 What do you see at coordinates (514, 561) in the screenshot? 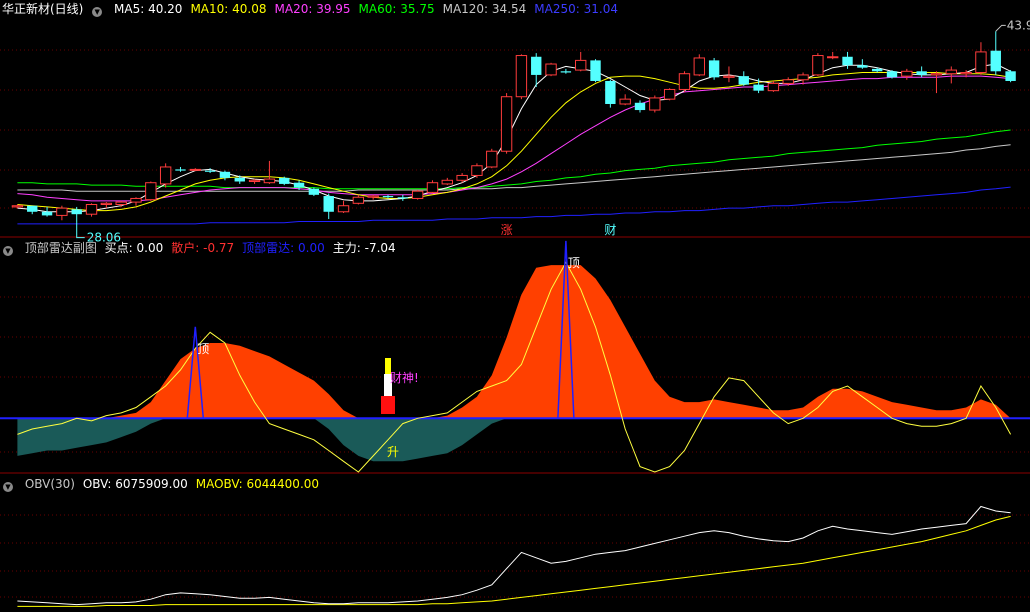
I see `maobv-line` at bounding box center [514, 561].